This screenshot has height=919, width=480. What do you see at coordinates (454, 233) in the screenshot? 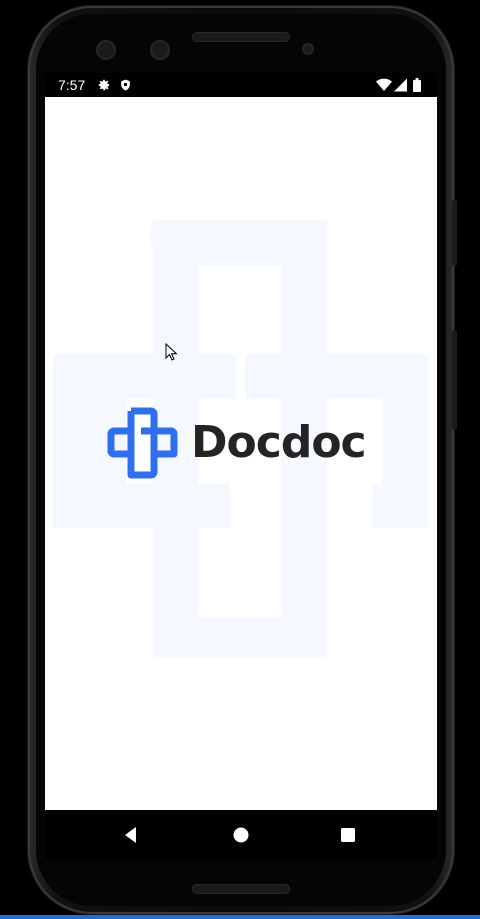
I see `volume-button` at bounding box center [454, 233].